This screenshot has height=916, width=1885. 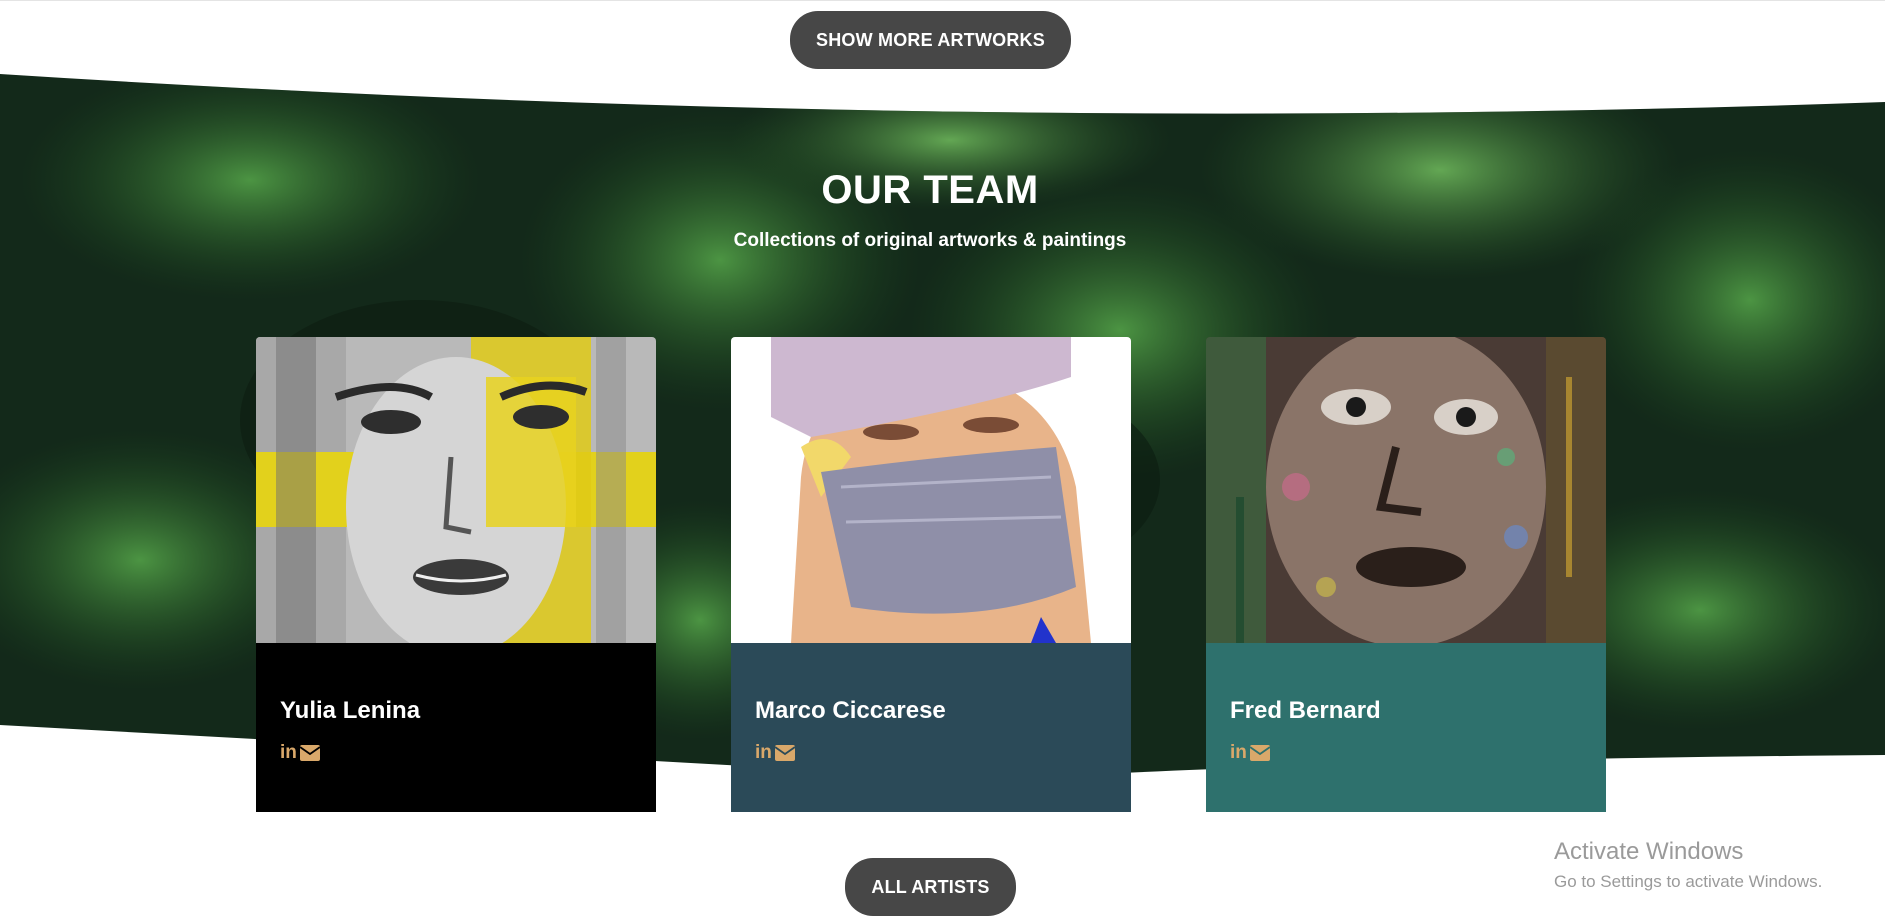 I want to click on section-title: OUR TEAM, so click(x=930, y=190).